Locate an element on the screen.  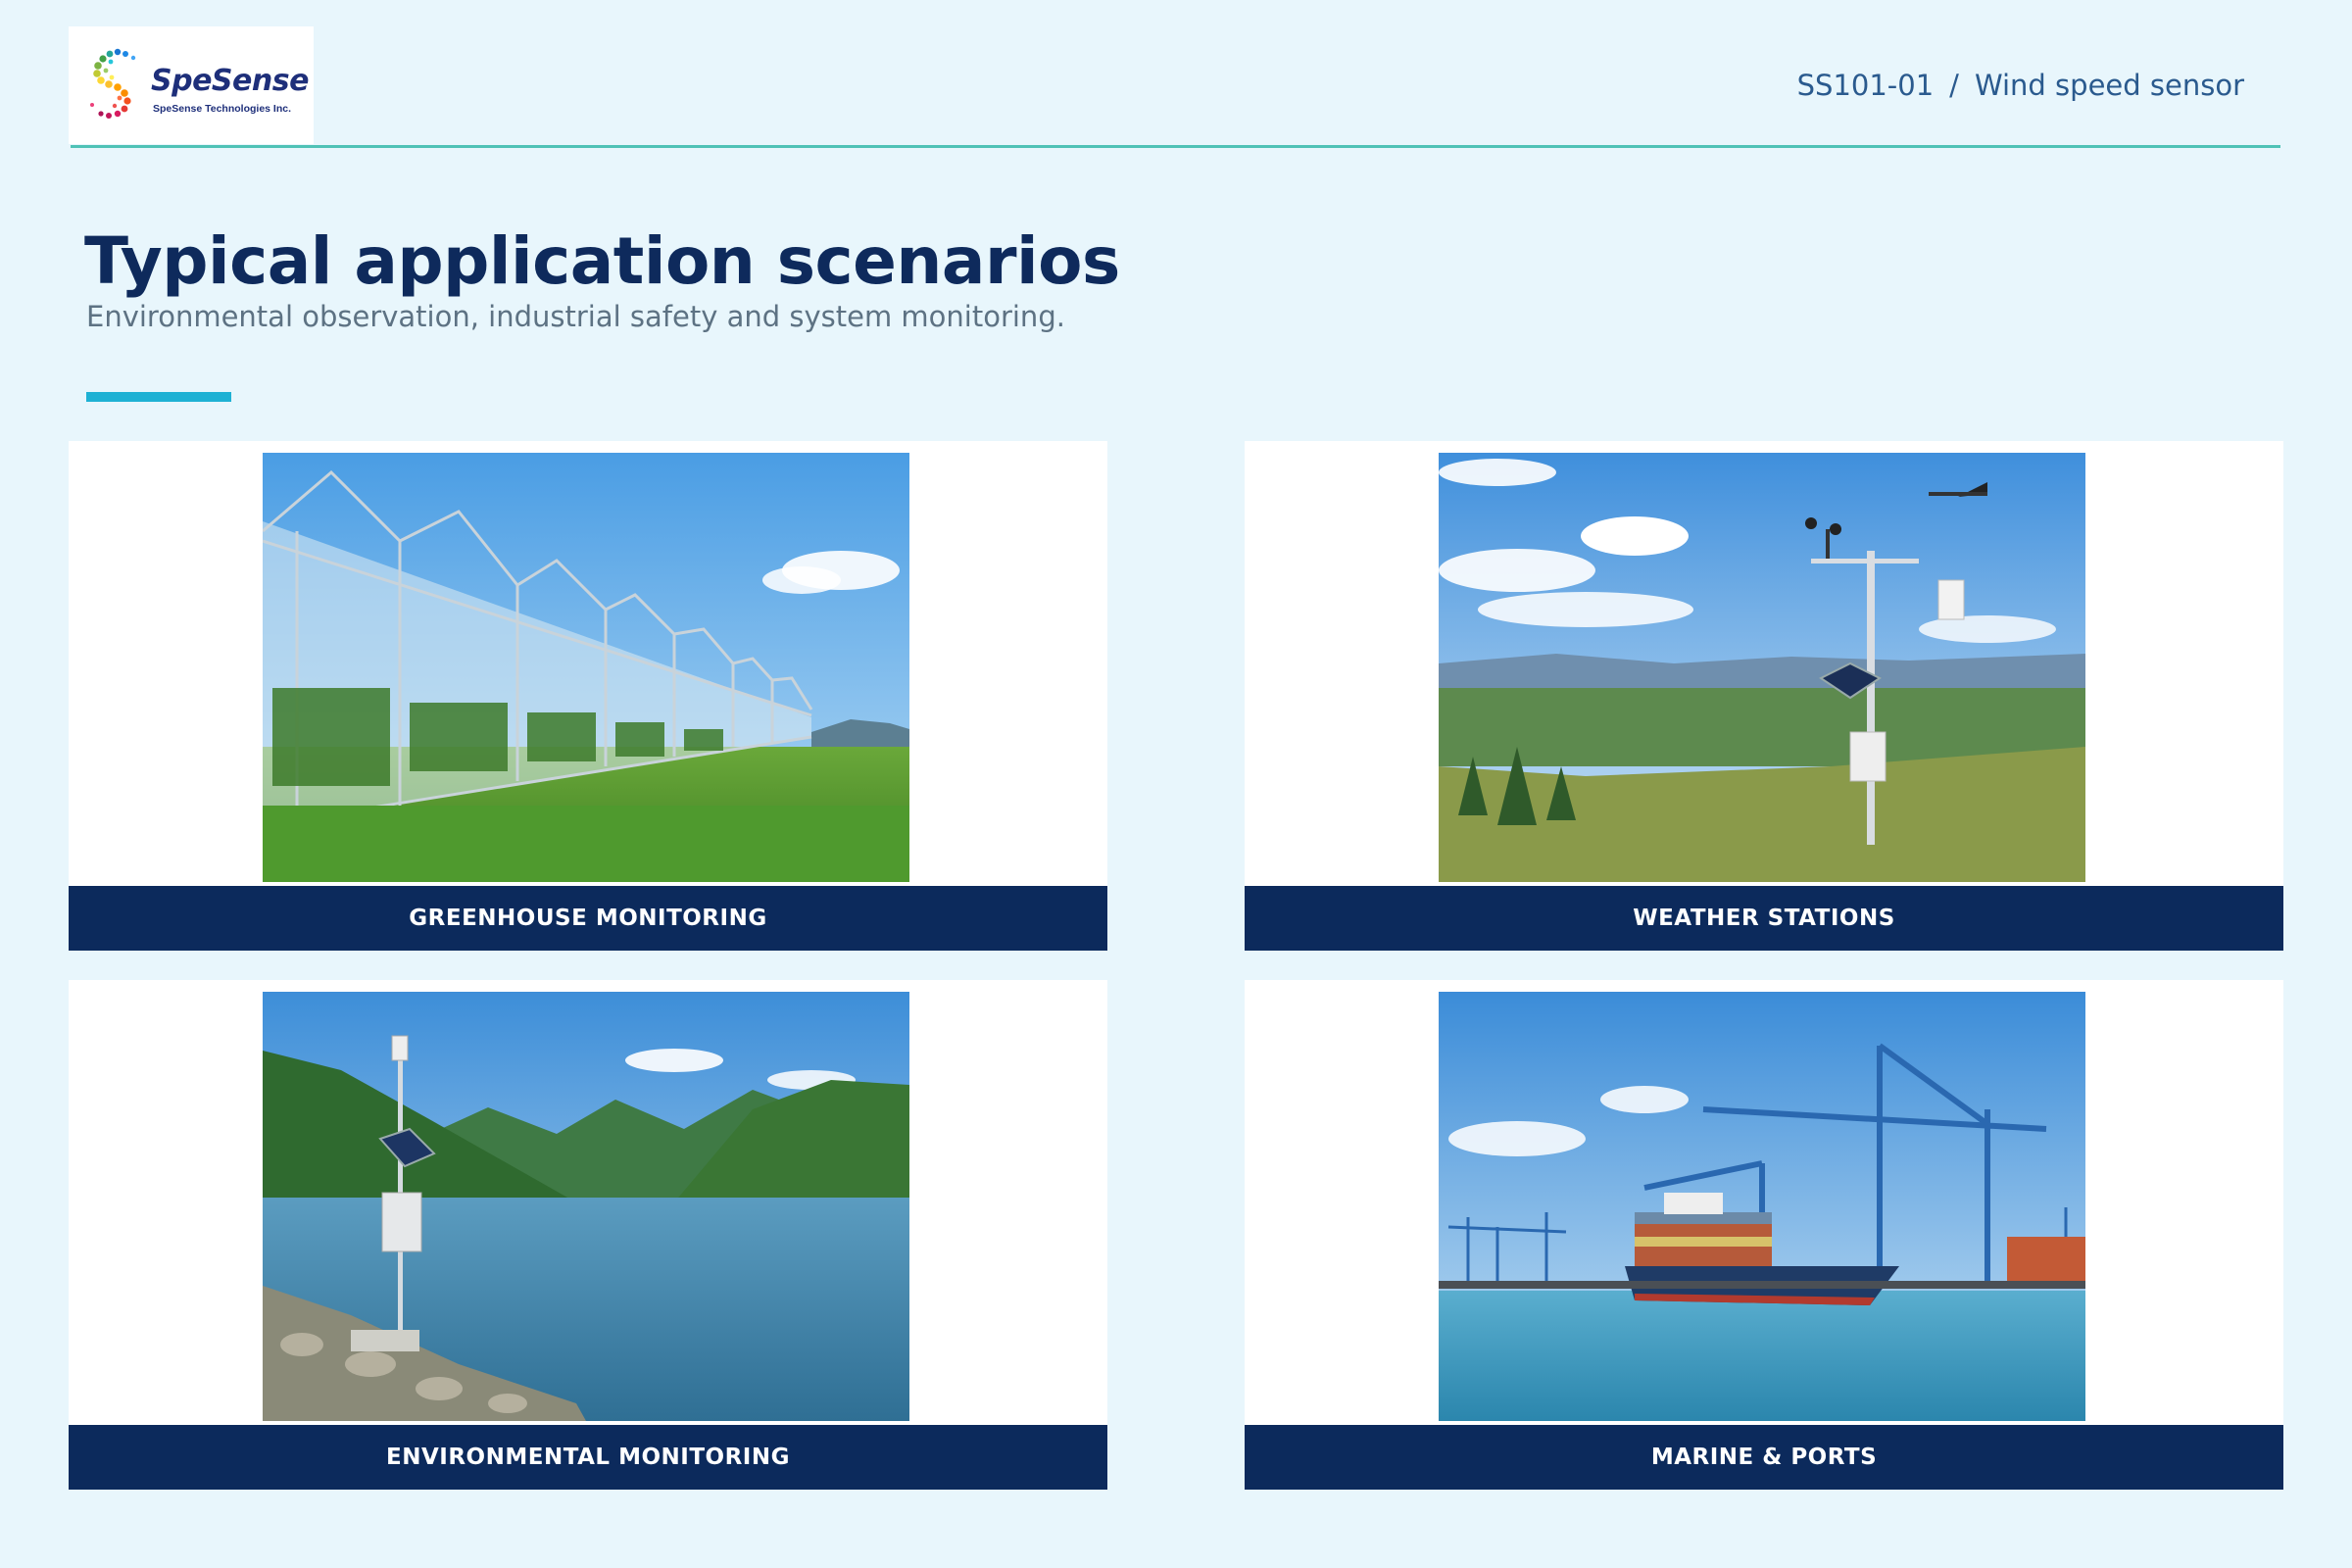
product-code: SS101-01 is located at coordinates (1865, 85).